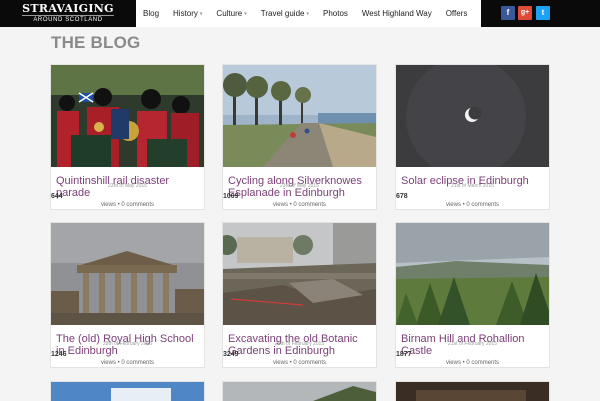 This screenshot has width=600, height=401. I want to click on page-title: THE BLOG, so click(96, 42).